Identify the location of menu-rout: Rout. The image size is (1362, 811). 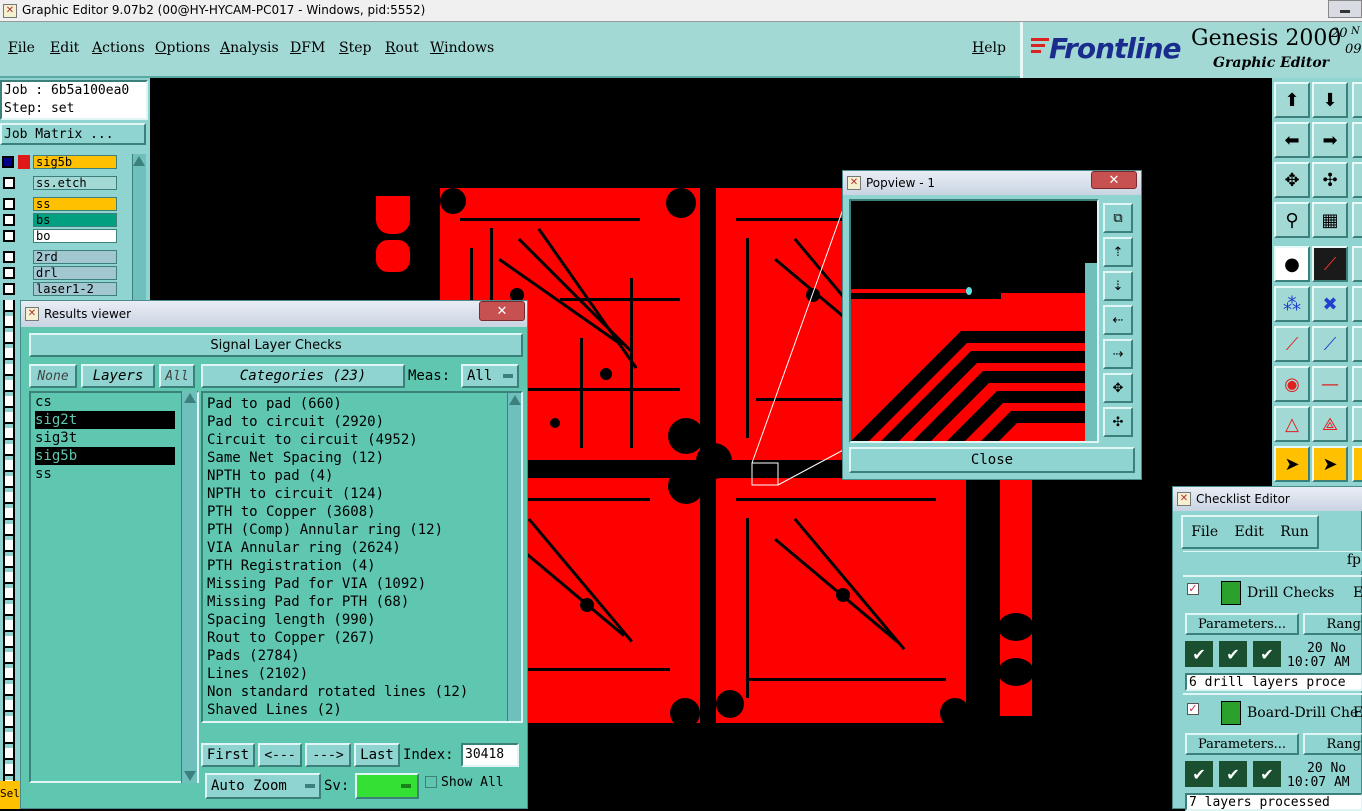
(402, 48).